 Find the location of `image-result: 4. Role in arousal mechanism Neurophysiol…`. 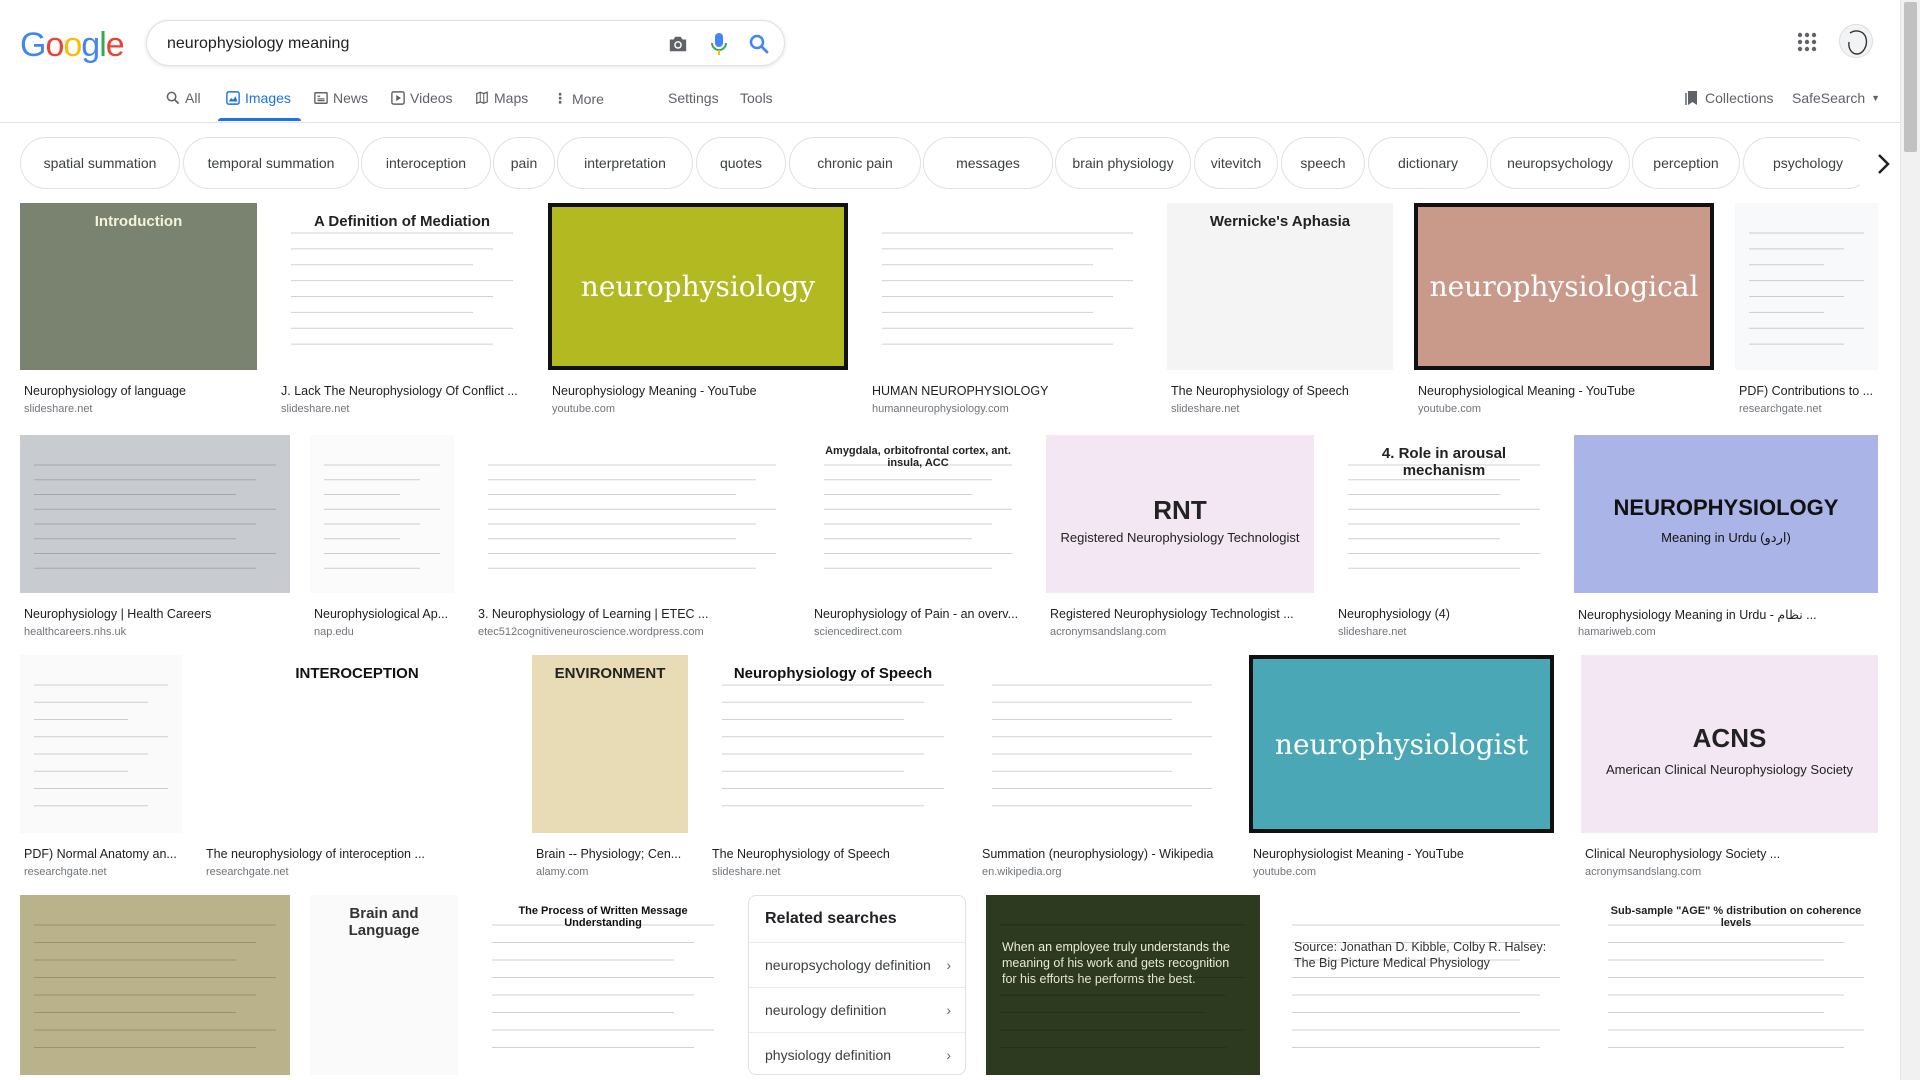

image-result: 4. Role in arousal mechanism Neurophysiol… is located at coordinates (1444, 541).